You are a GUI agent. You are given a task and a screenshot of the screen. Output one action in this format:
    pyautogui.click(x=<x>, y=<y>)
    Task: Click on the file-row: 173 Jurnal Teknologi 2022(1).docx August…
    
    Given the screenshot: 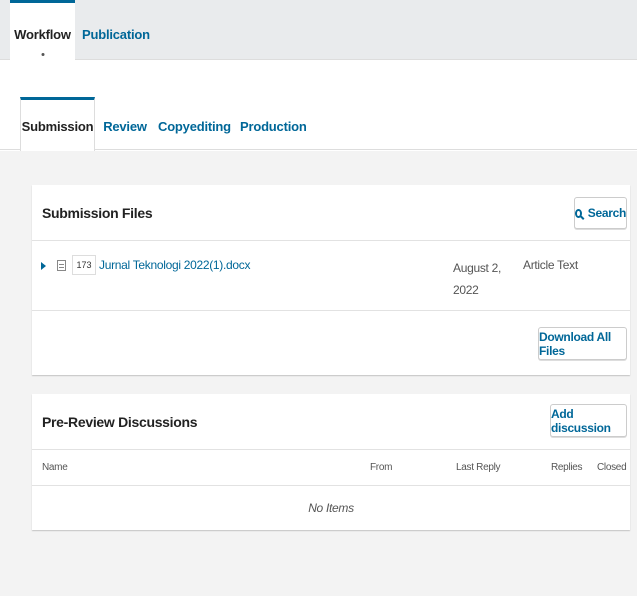 What is the action you would take?
    pyautogui.click(x=331, y=276)
    